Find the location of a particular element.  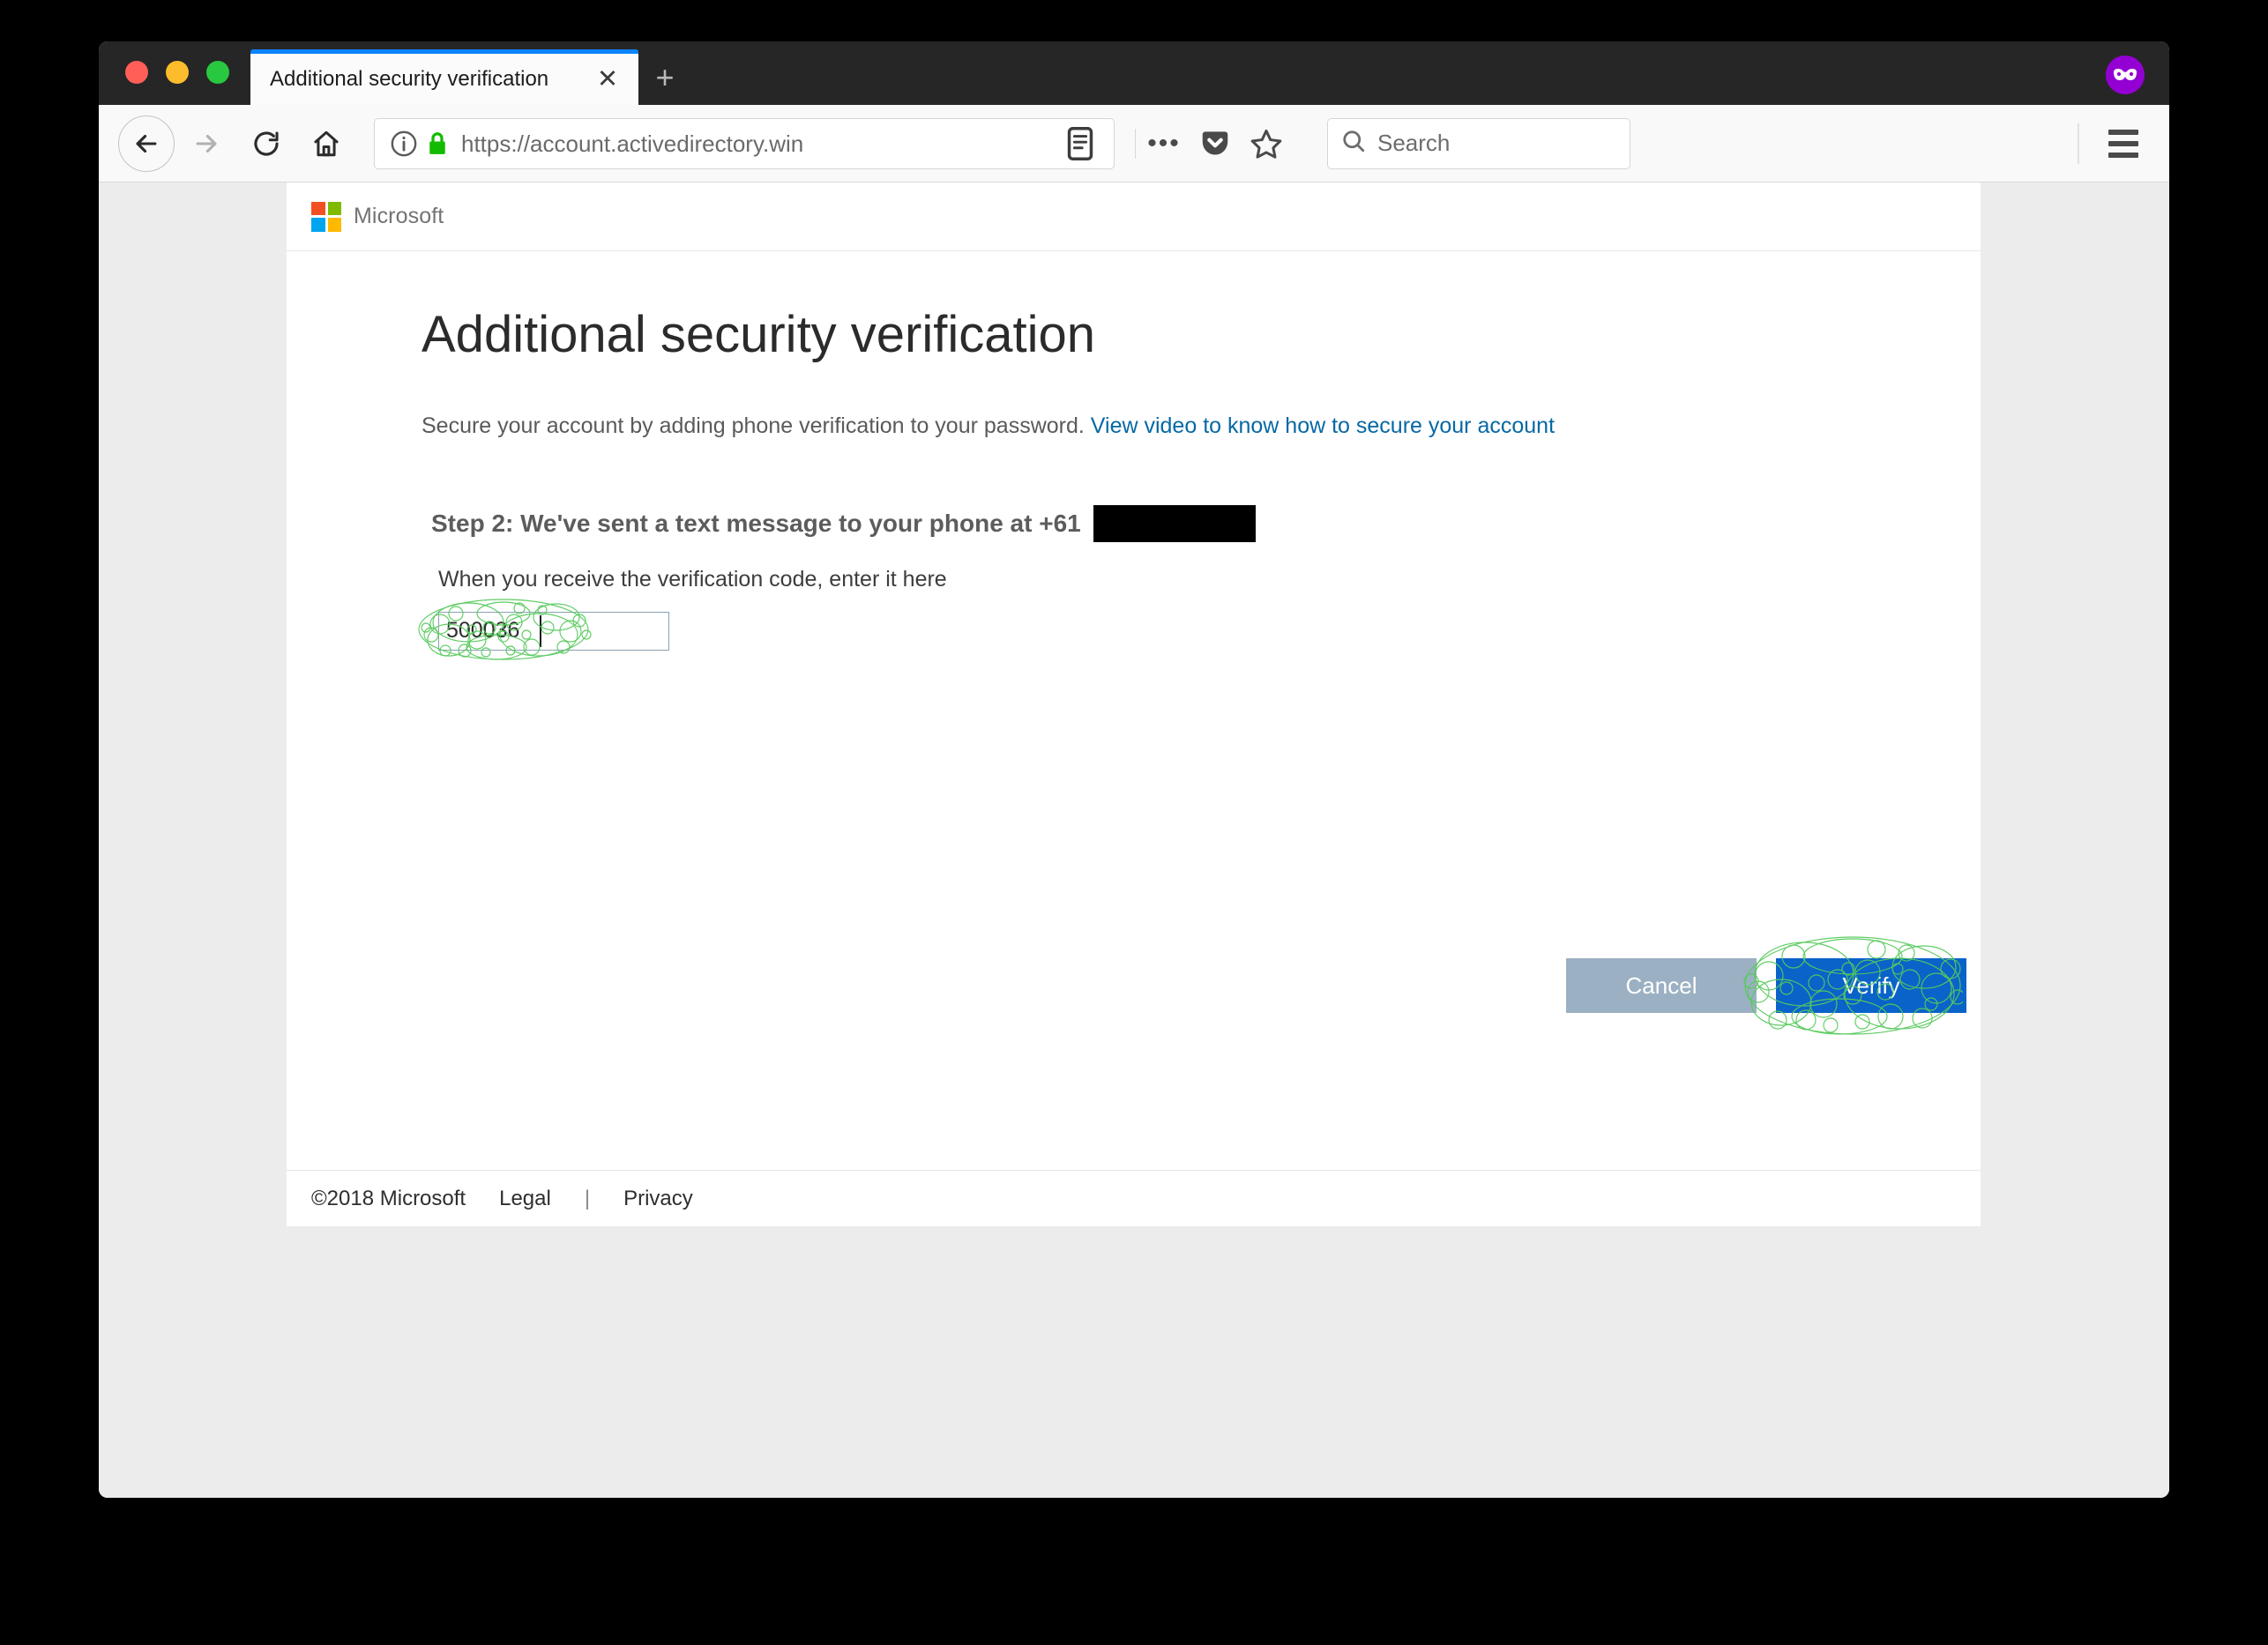

copyright-text: ©2018 Microsoft is located at coordinates (388, 1198).